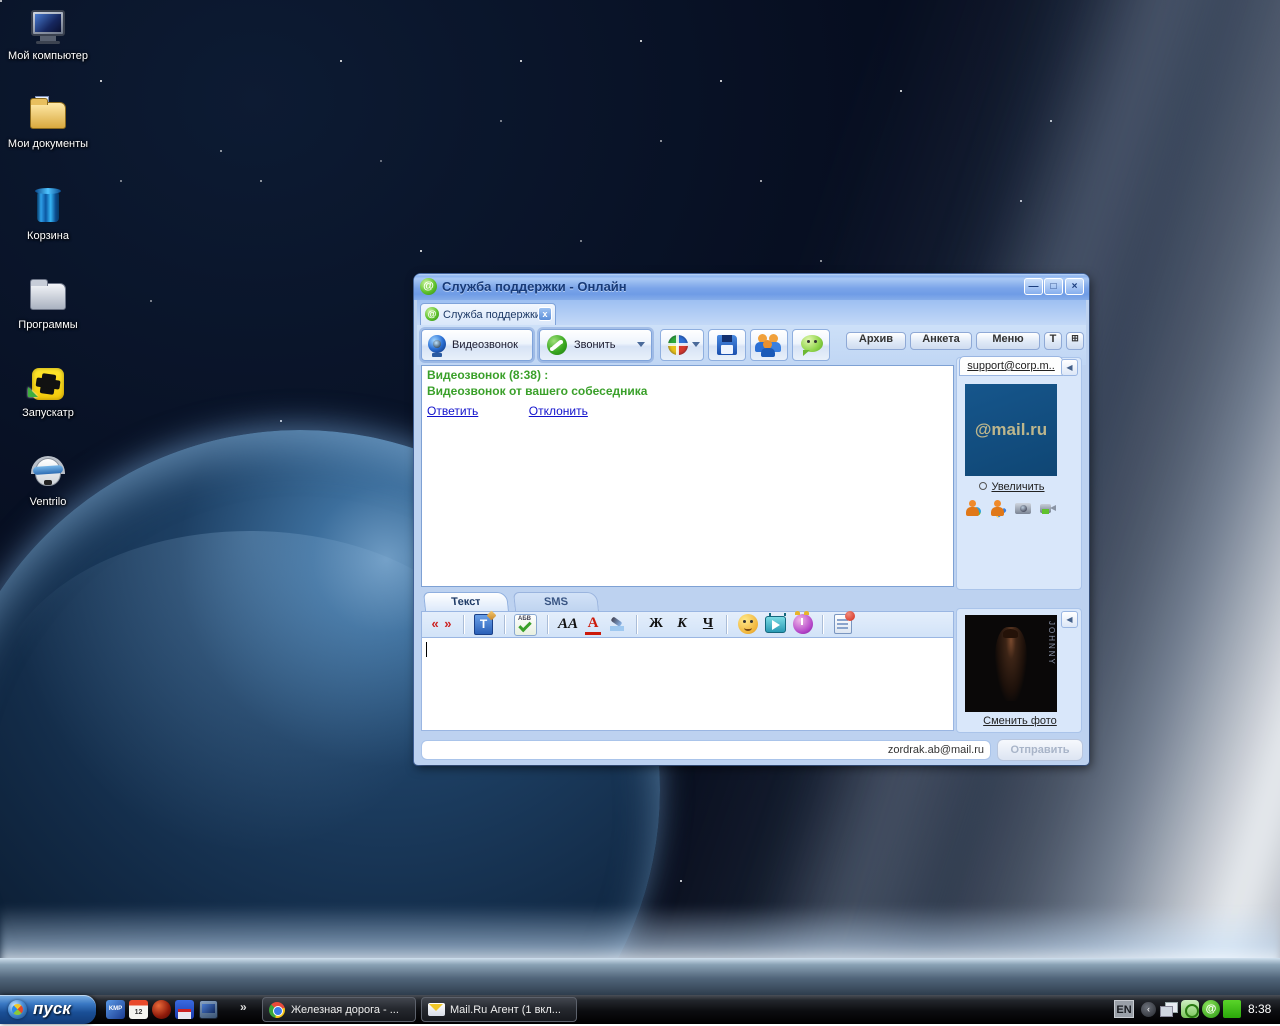  I want to click on tab-compose-sms: SMS, so click(556, 601).